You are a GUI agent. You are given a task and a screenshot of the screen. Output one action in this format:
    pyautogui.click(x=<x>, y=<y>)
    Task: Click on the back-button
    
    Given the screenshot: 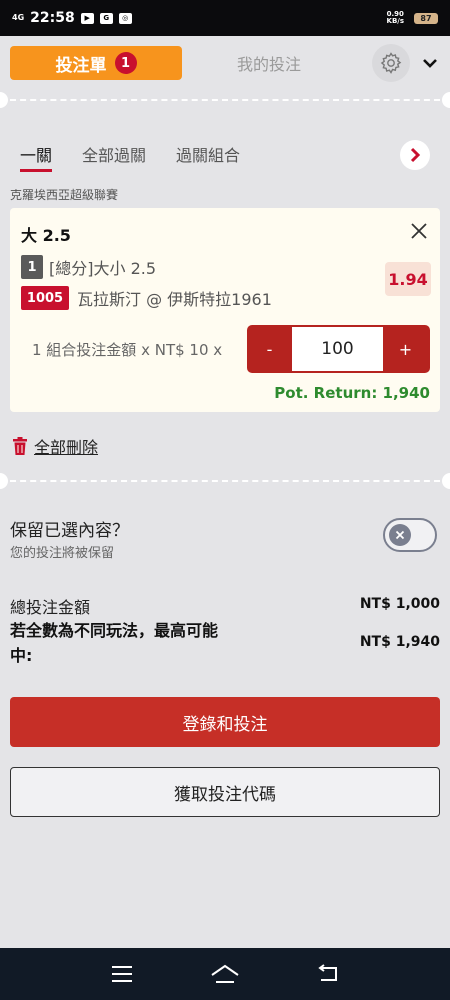 What is the action you would take?
    pyautogui.click(x=328, y=974)
    